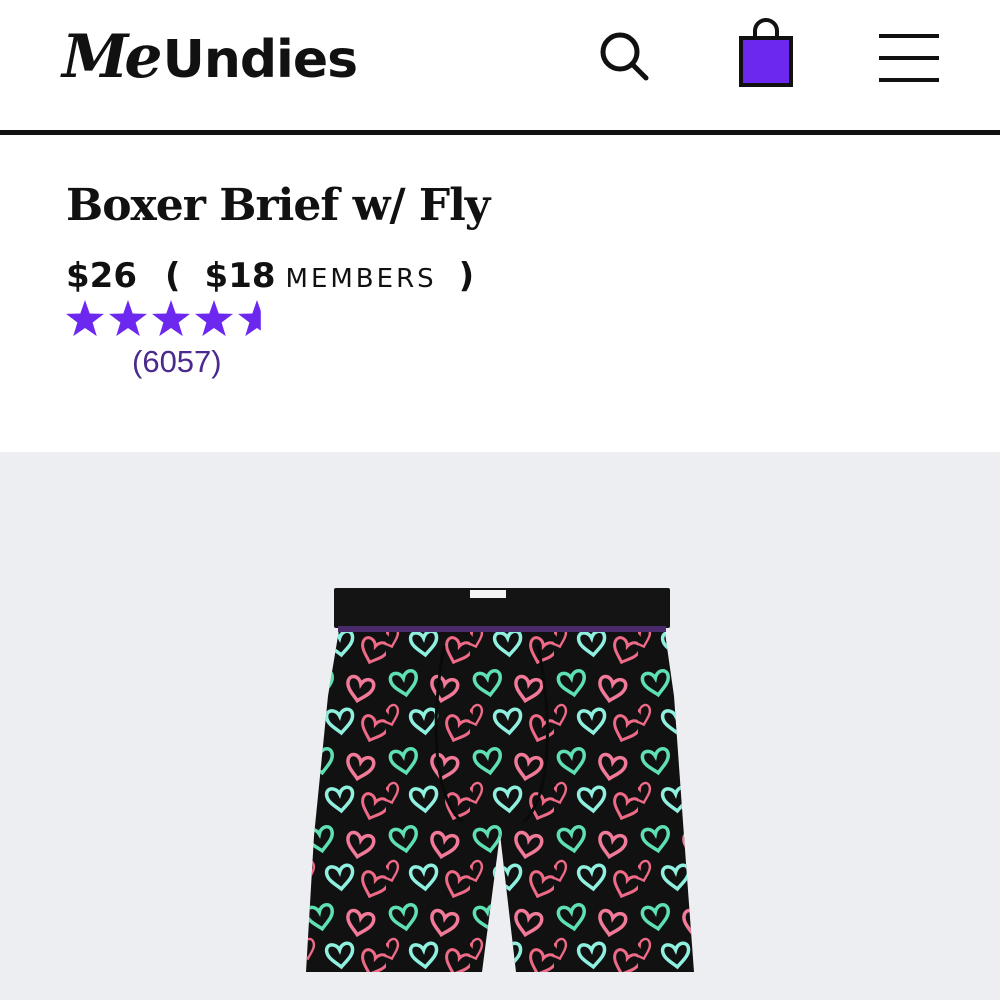 The image size is (1000, 1000). I want to click on star-rating, so click(173, 320).